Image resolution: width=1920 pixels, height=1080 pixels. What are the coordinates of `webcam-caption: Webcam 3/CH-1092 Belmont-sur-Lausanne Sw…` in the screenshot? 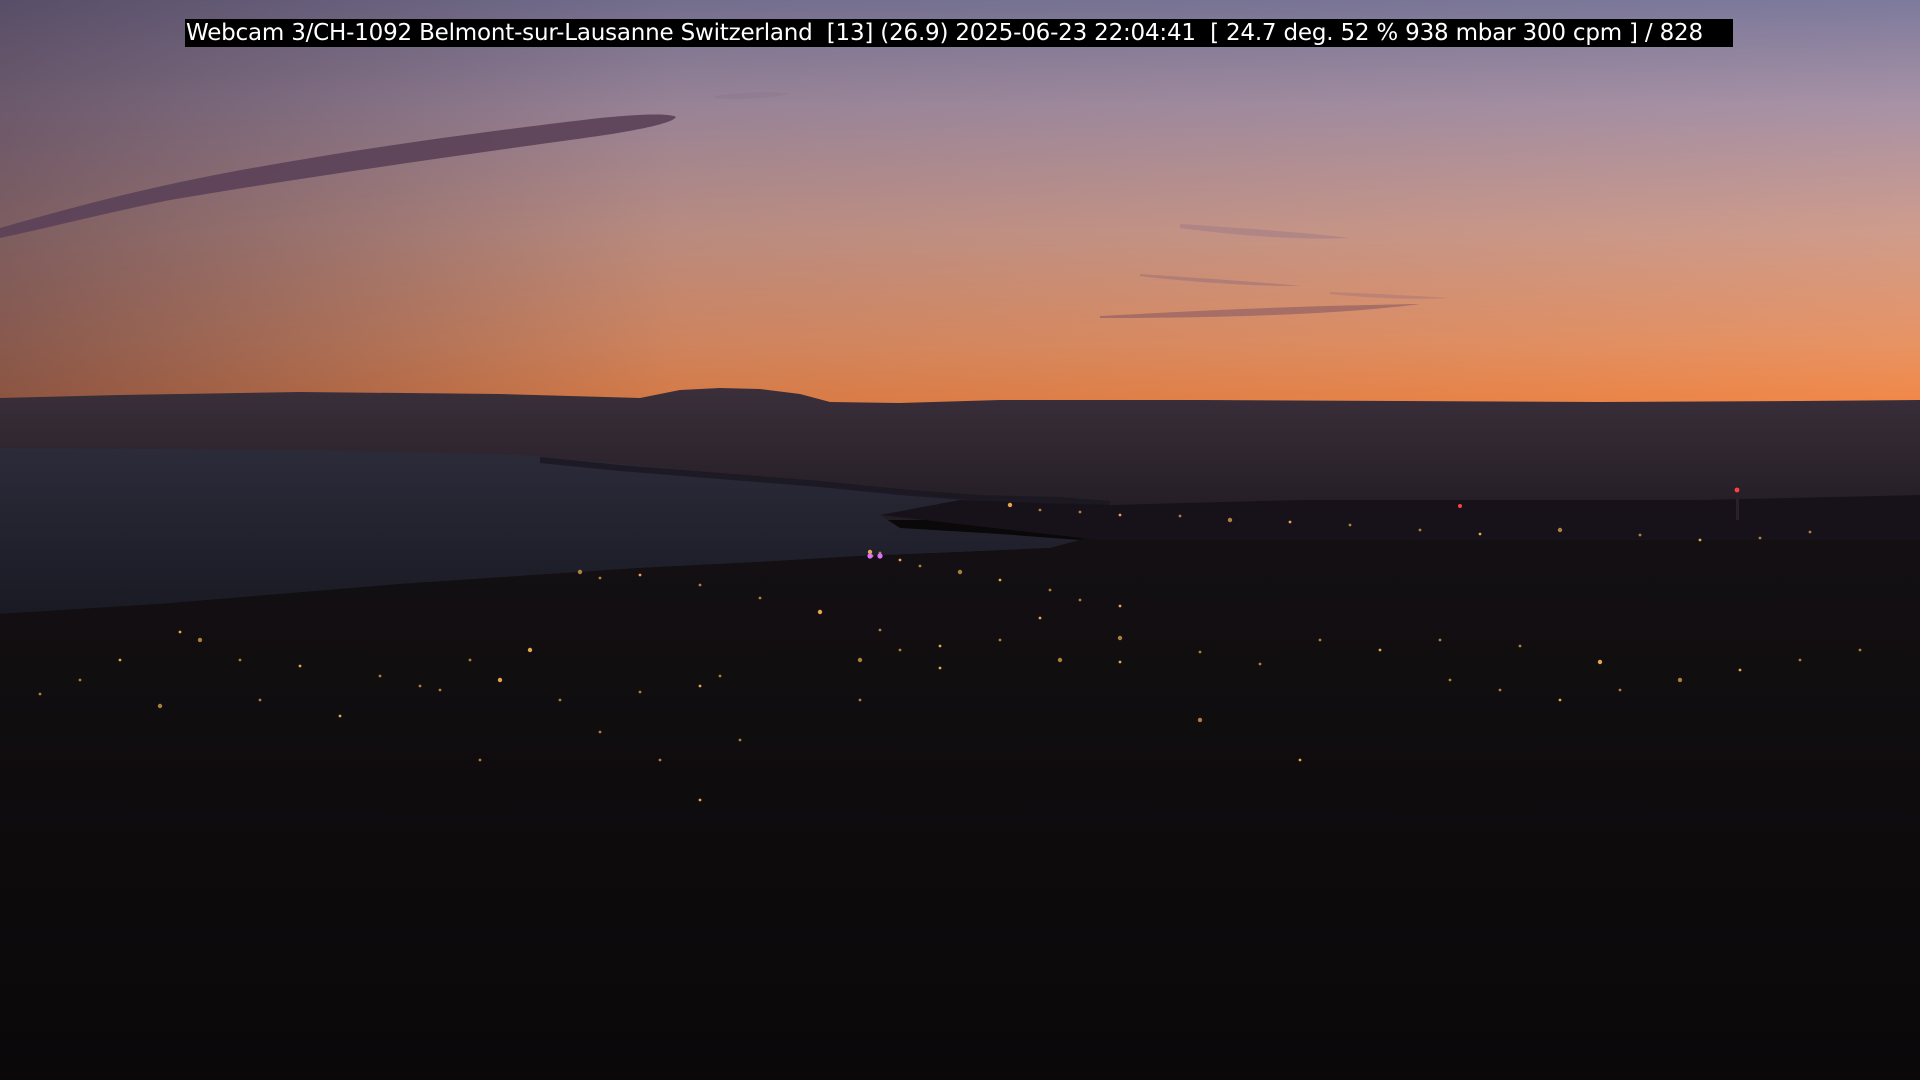 It's located at (959, 33).